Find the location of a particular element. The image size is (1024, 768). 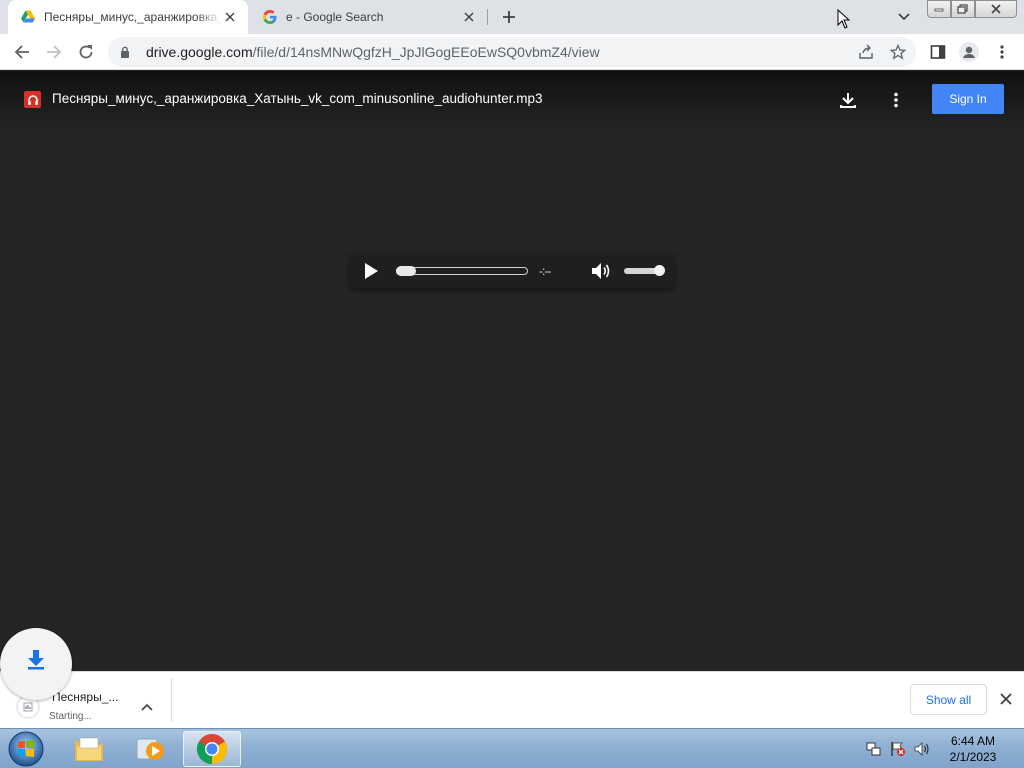

side-panel-button is located at coordinates (938, 52).